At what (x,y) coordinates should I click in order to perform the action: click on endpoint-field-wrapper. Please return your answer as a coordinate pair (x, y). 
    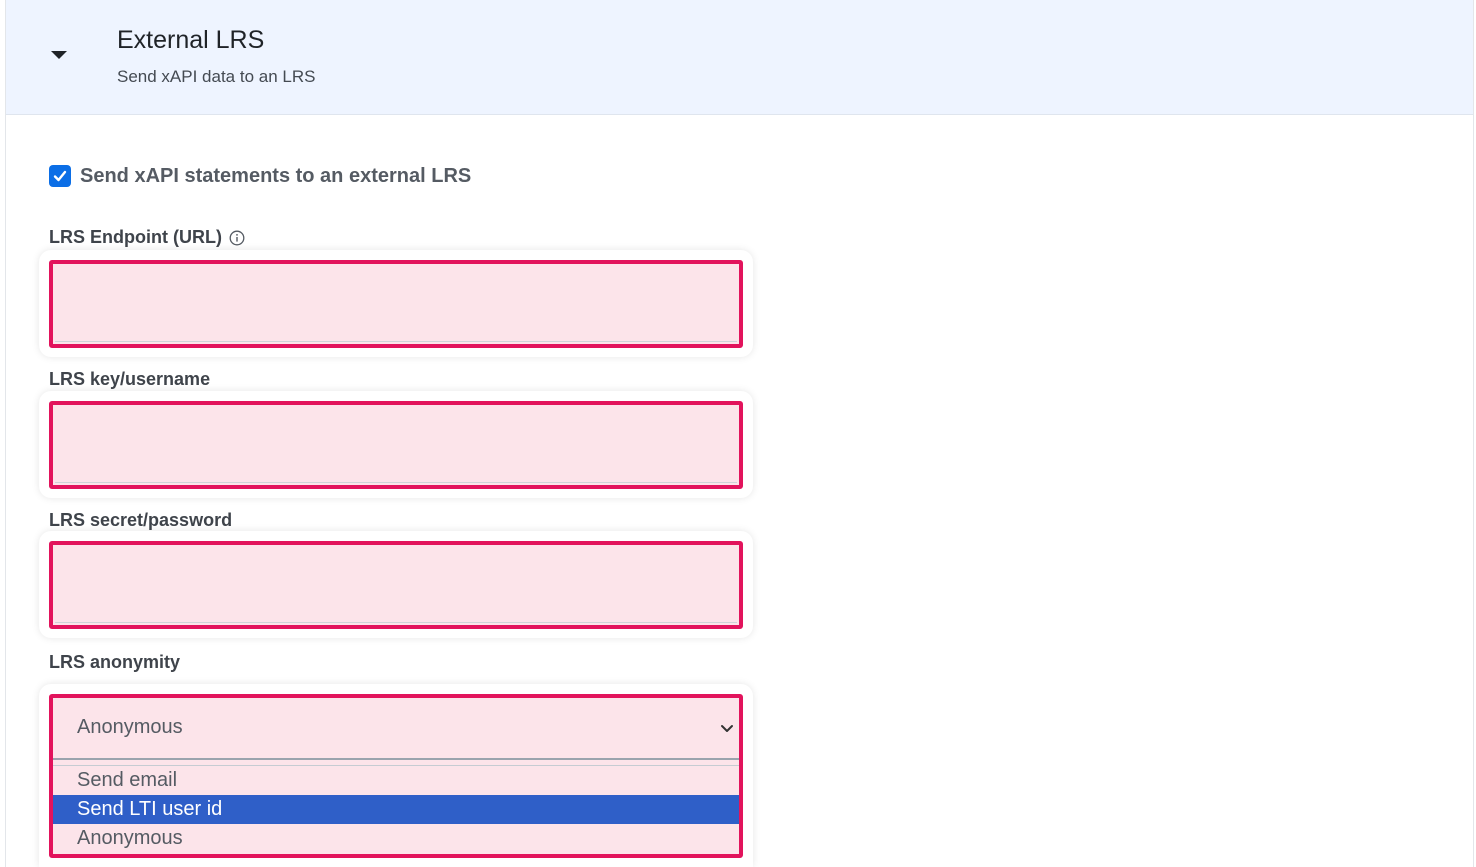
    Looking at the image, I should click on (396, 303).